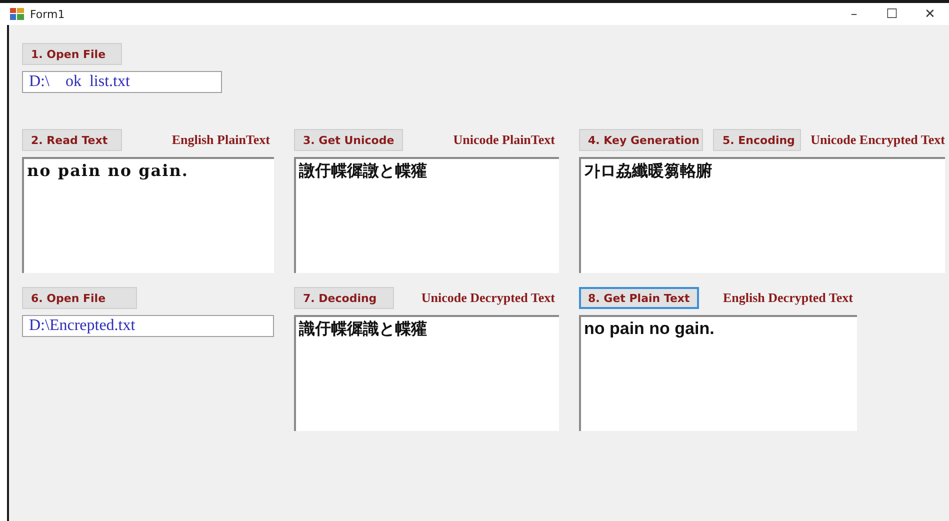 This screenshot has height=521, width=949. Describe the element at coordinates (787, 298) in the screenshot. I see `caption-label: English Decrypted Text` at that location.